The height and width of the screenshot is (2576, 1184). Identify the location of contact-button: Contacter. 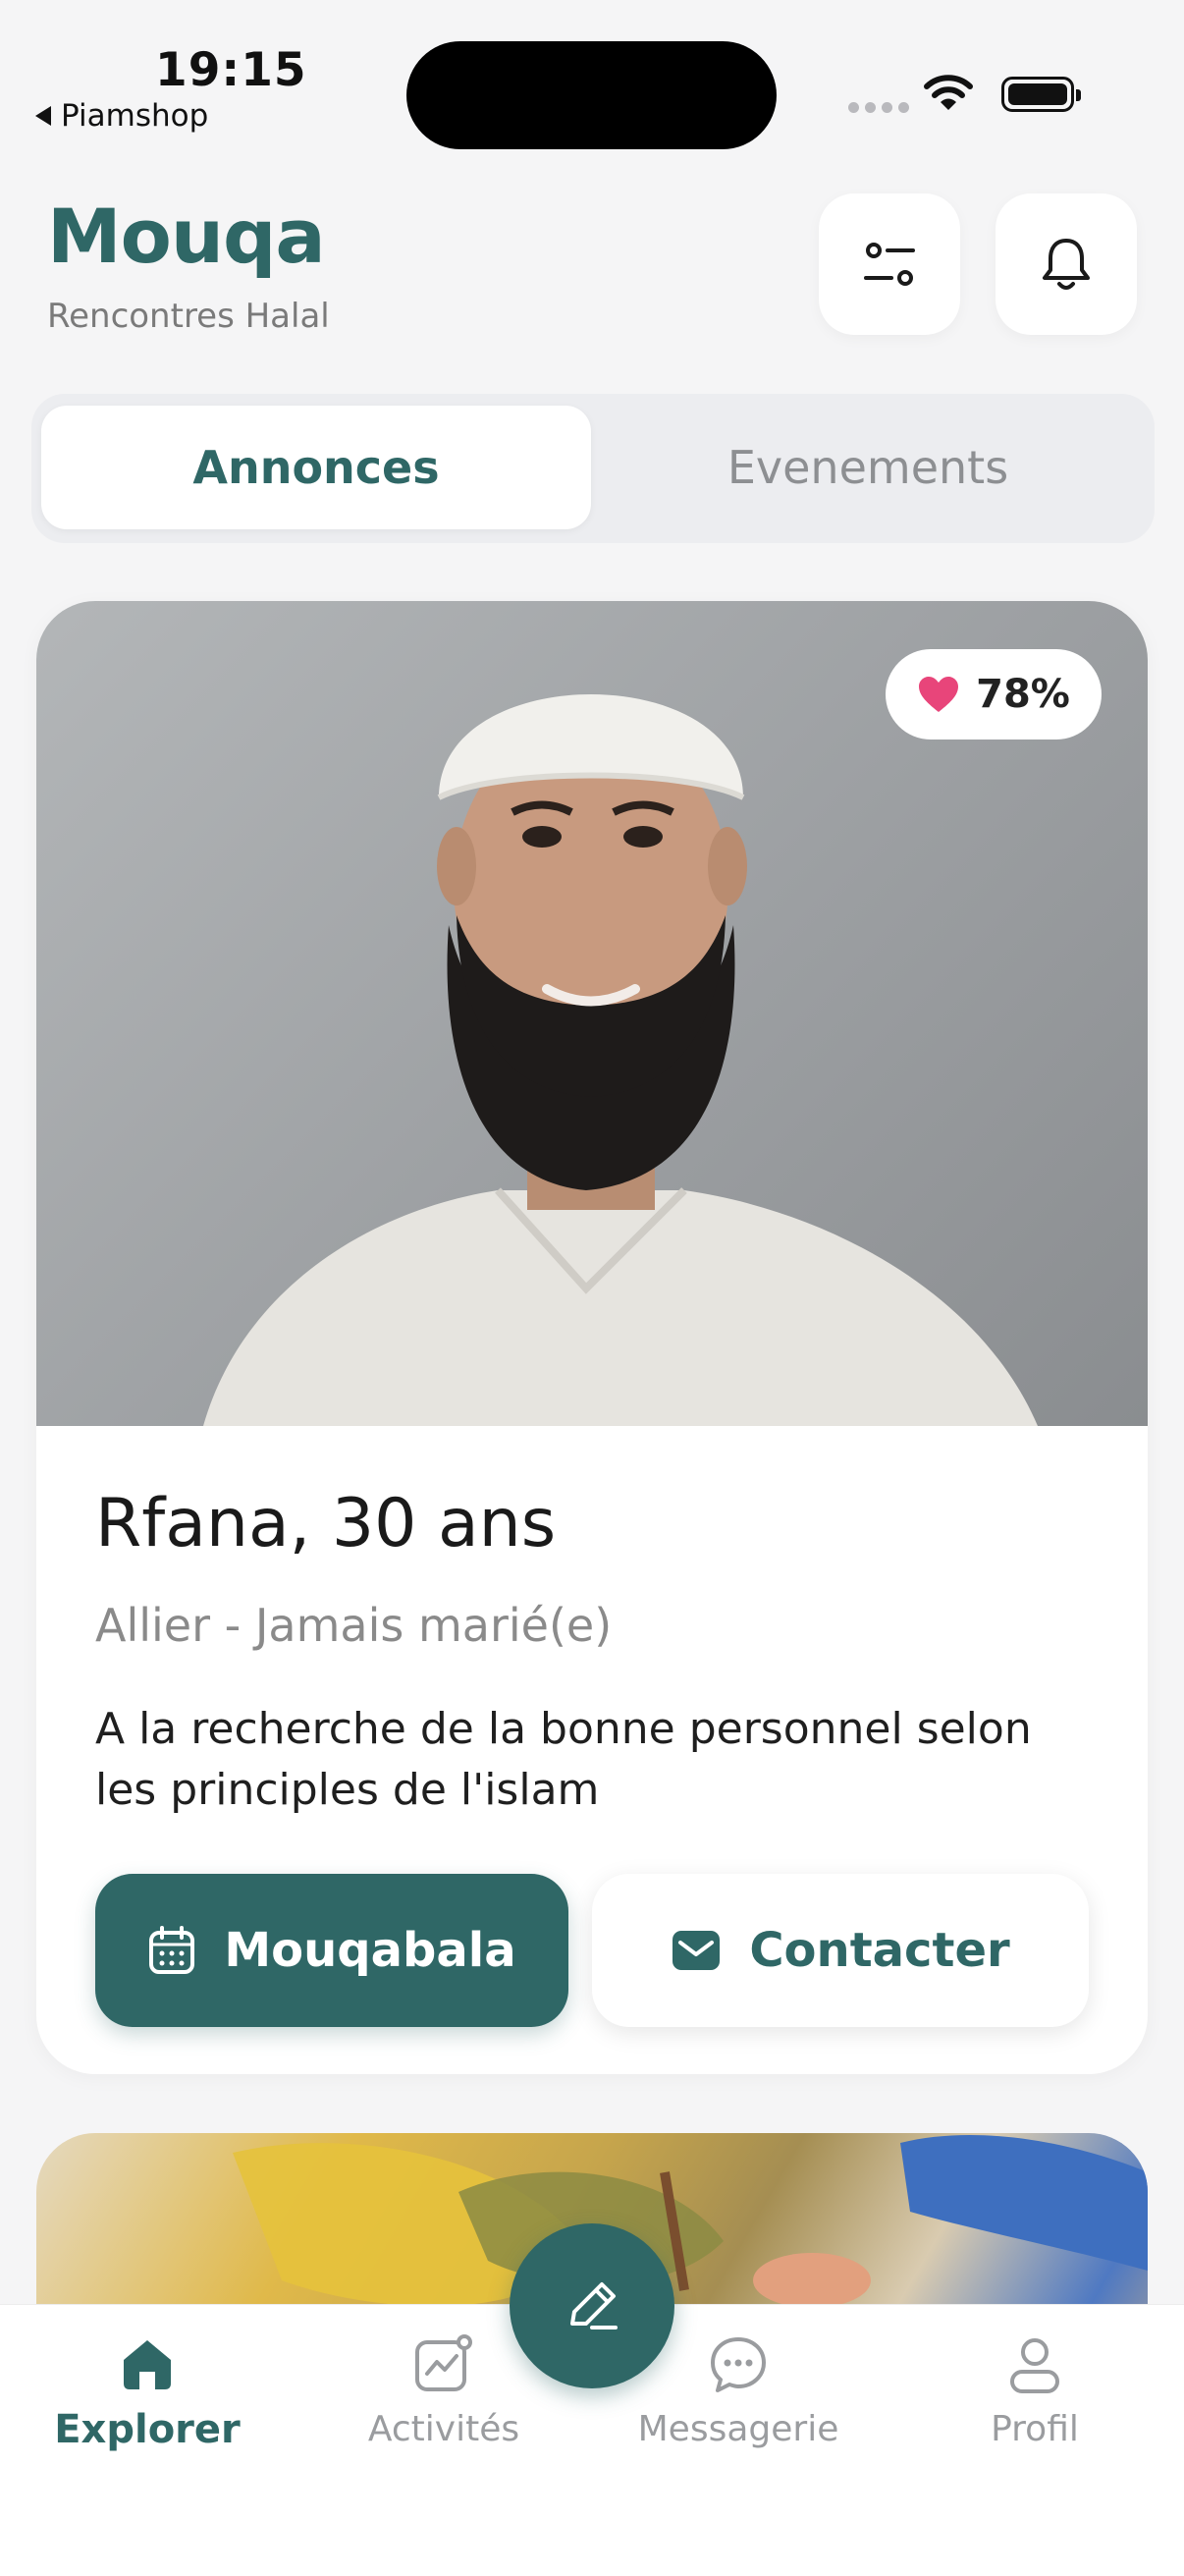
(840, 1950).